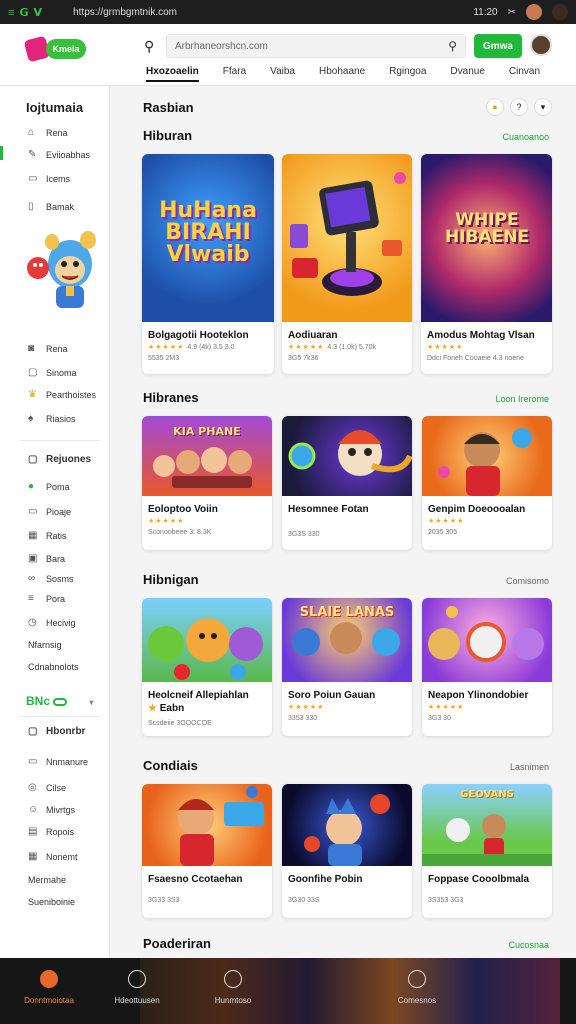 The width and height of the screenshot is (576, 1024). I want to click on section-link-5: Cucosnaa, so click(528, 945).